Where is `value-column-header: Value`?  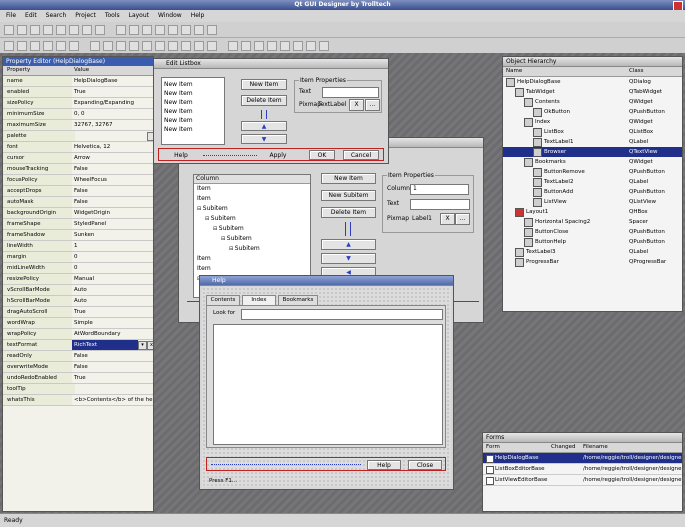 value-column-header: Value is located at coordinates (81, 70).